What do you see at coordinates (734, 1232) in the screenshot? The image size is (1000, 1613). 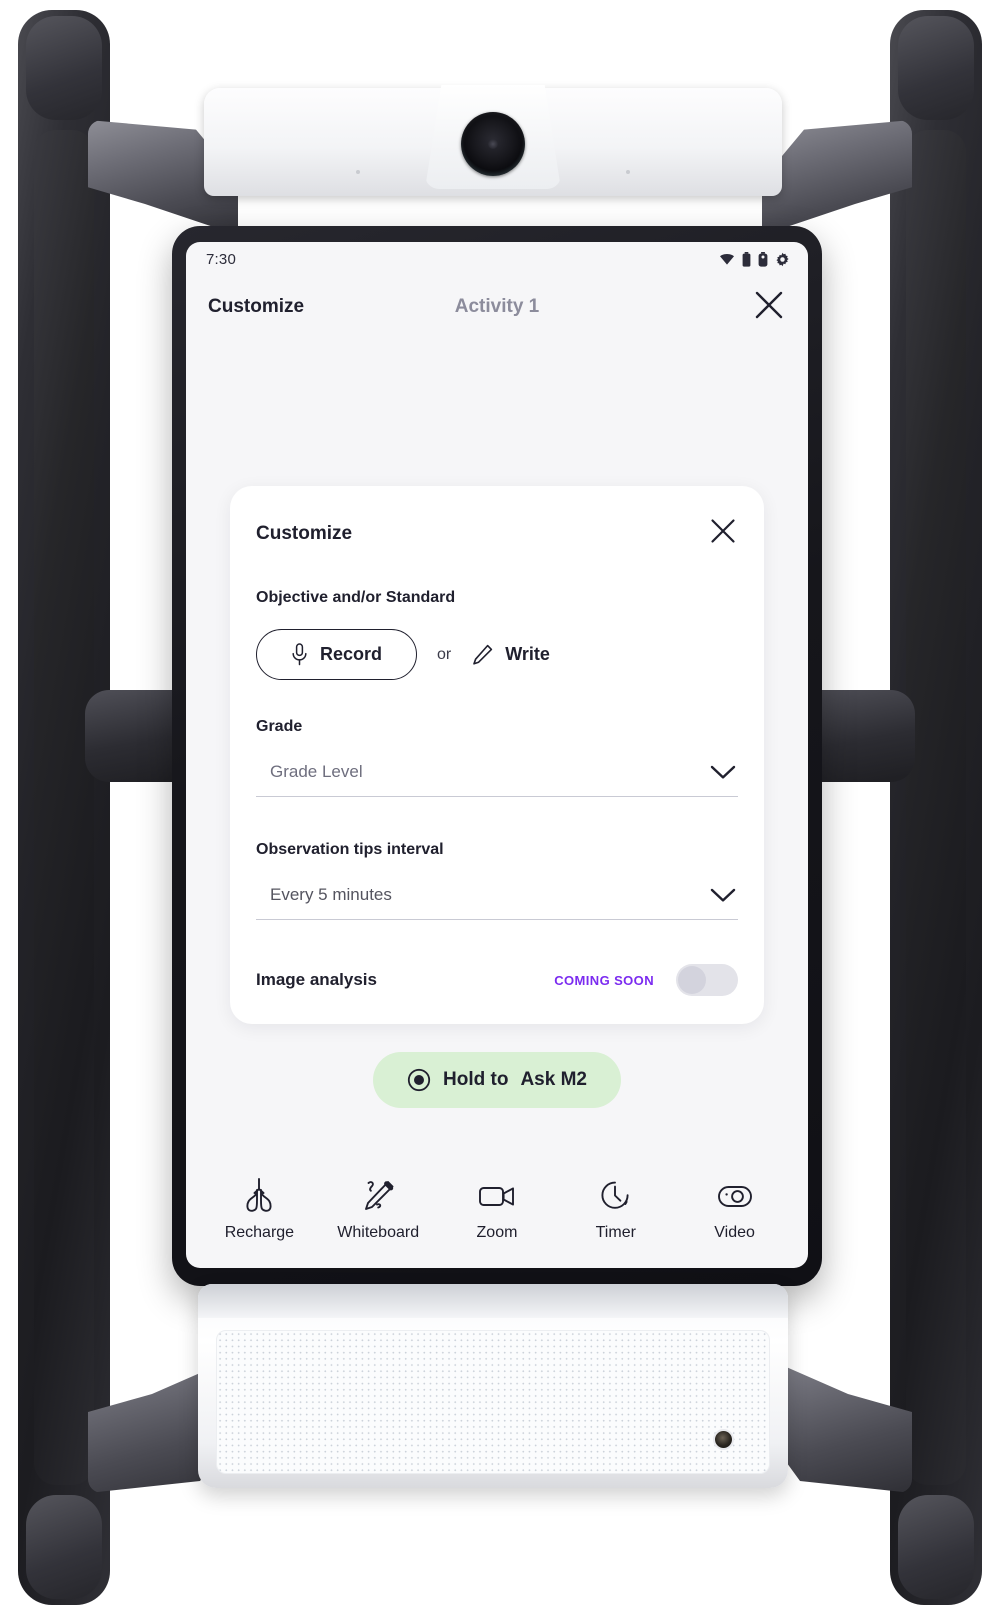 I see `nav-label: Video` at bounding box center [734, 1232].